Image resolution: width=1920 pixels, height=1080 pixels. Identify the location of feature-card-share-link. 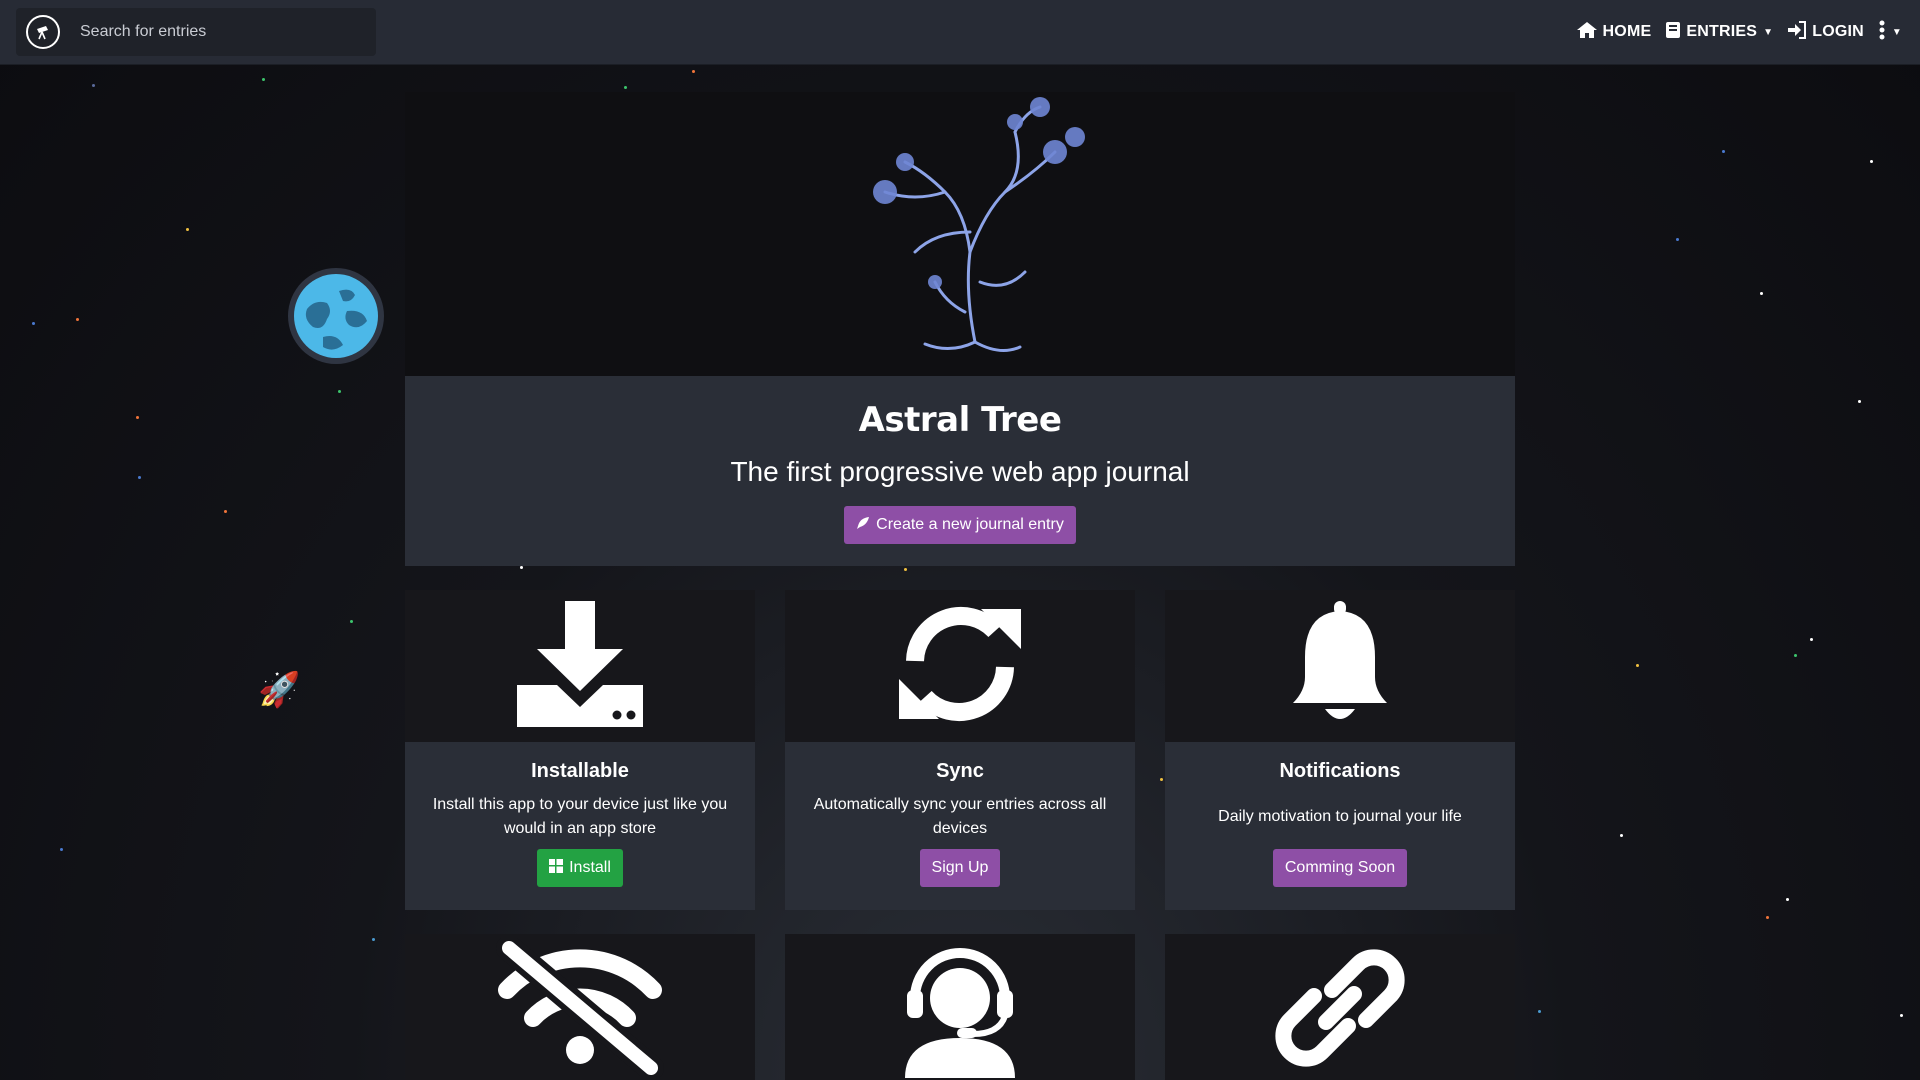
(1340, 1007).